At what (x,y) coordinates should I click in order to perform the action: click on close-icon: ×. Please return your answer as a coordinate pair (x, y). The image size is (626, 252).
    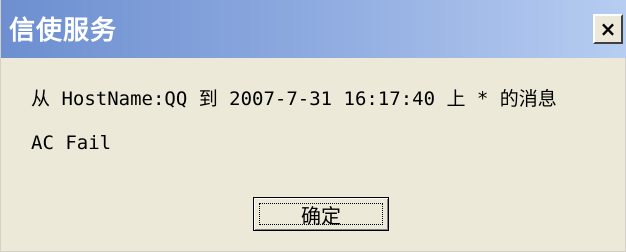
    Looking at the image, I should click on (608, 29).